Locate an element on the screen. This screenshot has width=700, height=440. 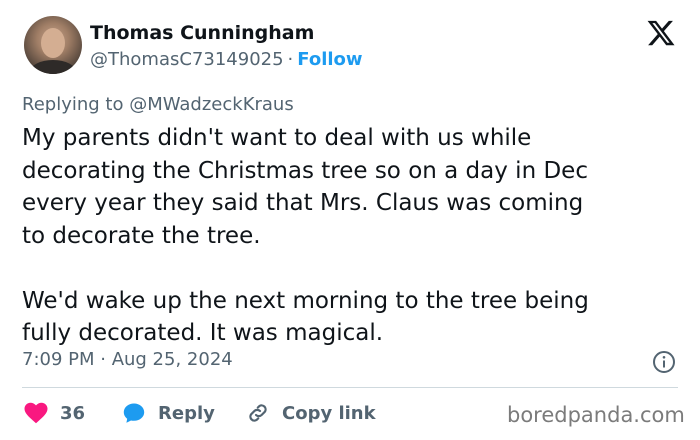
link-icon is located at coordinates (258, 413).